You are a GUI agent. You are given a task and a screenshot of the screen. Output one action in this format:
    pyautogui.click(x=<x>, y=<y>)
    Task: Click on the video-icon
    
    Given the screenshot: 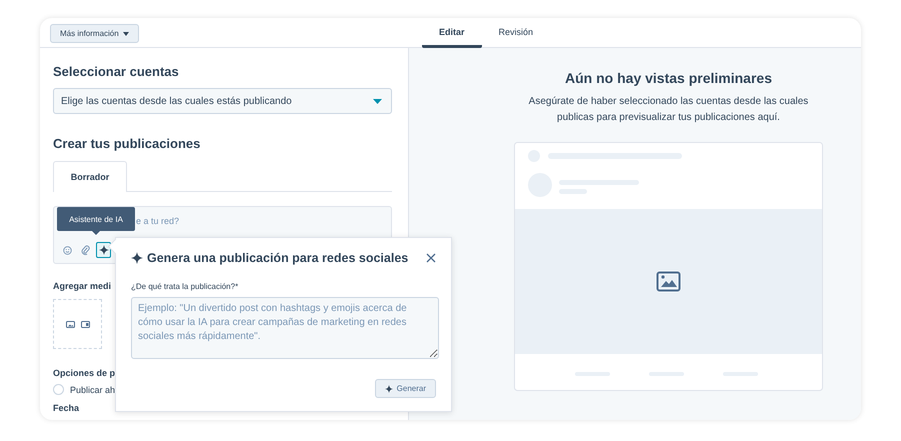 What is the action you would take?
    pyautogui.click(x=85, y=324)
    